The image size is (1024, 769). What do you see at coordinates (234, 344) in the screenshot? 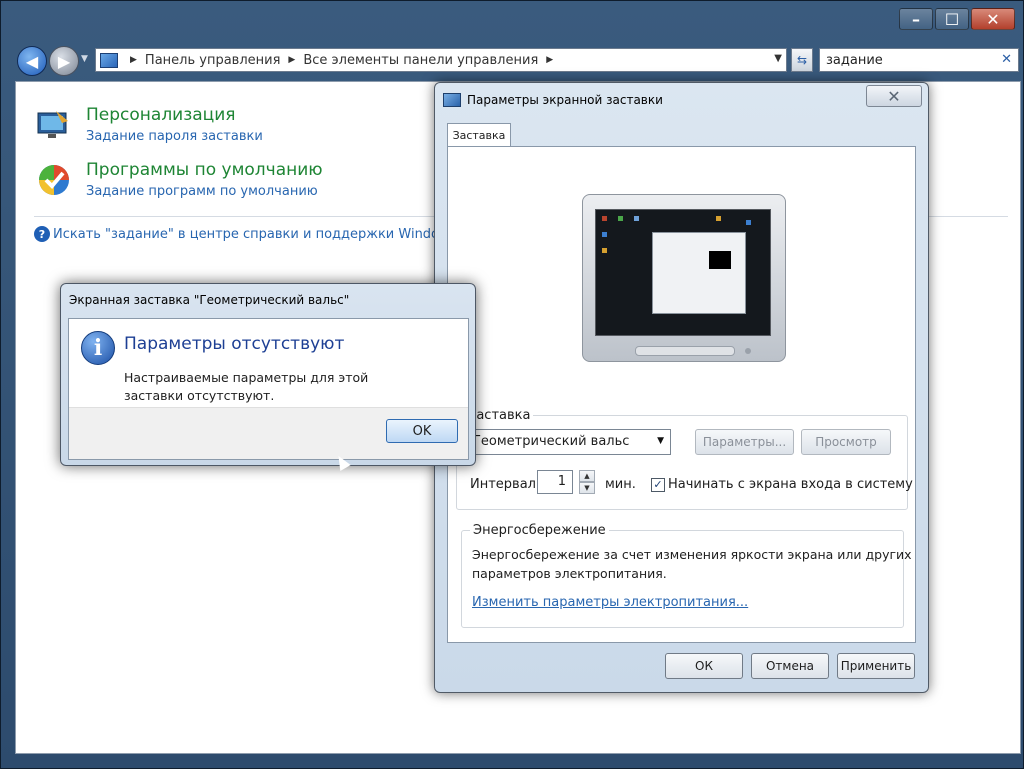
I see `message-heading: Параметры отсутствуют` at bounding box center [234, 344].